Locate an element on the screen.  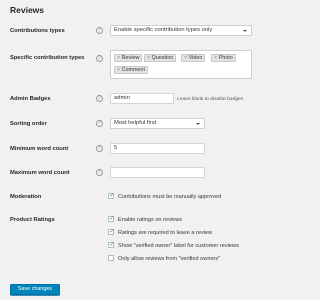
chip-photo: × Photo is located at coordinates (223, 58).